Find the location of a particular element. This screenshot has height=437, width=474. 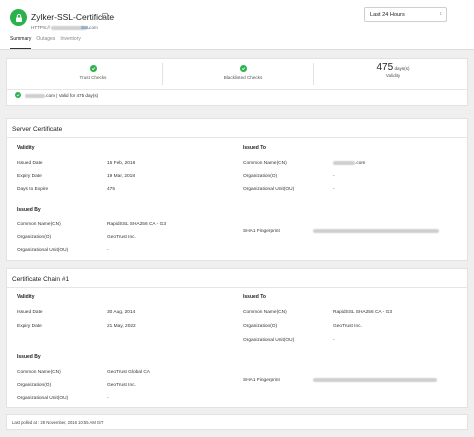

field-value: 15 Feb, 2016 is located at coordinates (121, 163).